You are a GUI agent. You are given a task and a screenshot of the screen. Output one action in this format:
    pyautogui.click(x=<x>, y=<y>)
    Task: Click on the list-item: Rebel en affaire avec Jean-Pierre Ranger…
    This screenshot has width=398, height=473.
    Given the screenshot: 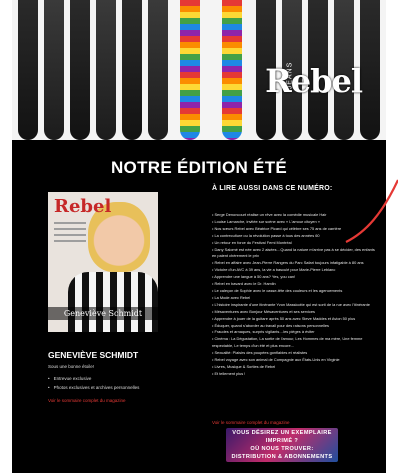 What is the action you would take?
    pyautogui.click(x=296, y=263)
    